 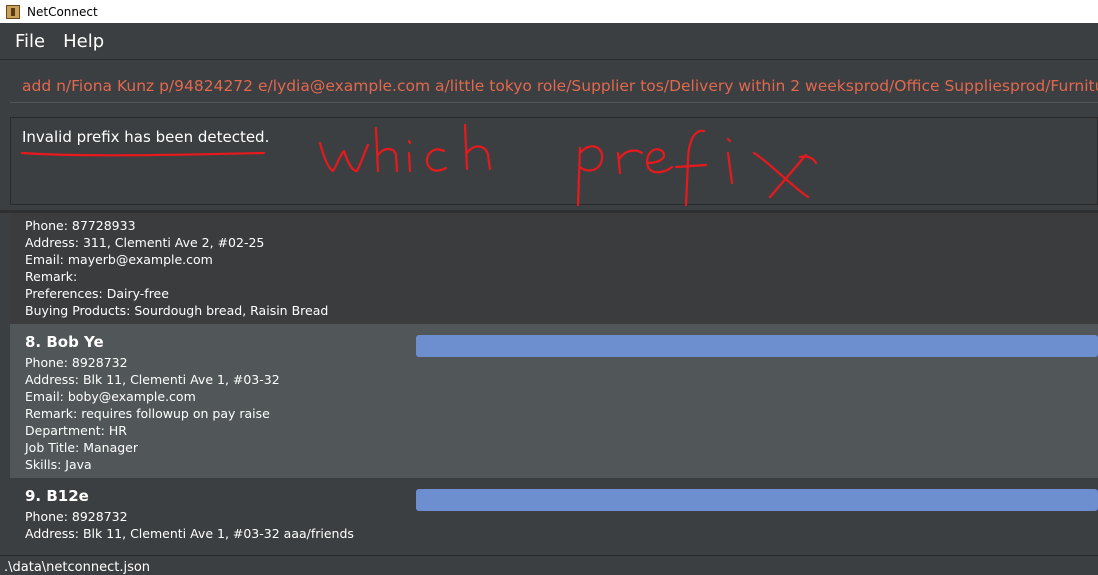 What do you see at coordinates (62, 11) in the screenshot?
I see `window-title: NetConnect` at bounding box center [62, 11].